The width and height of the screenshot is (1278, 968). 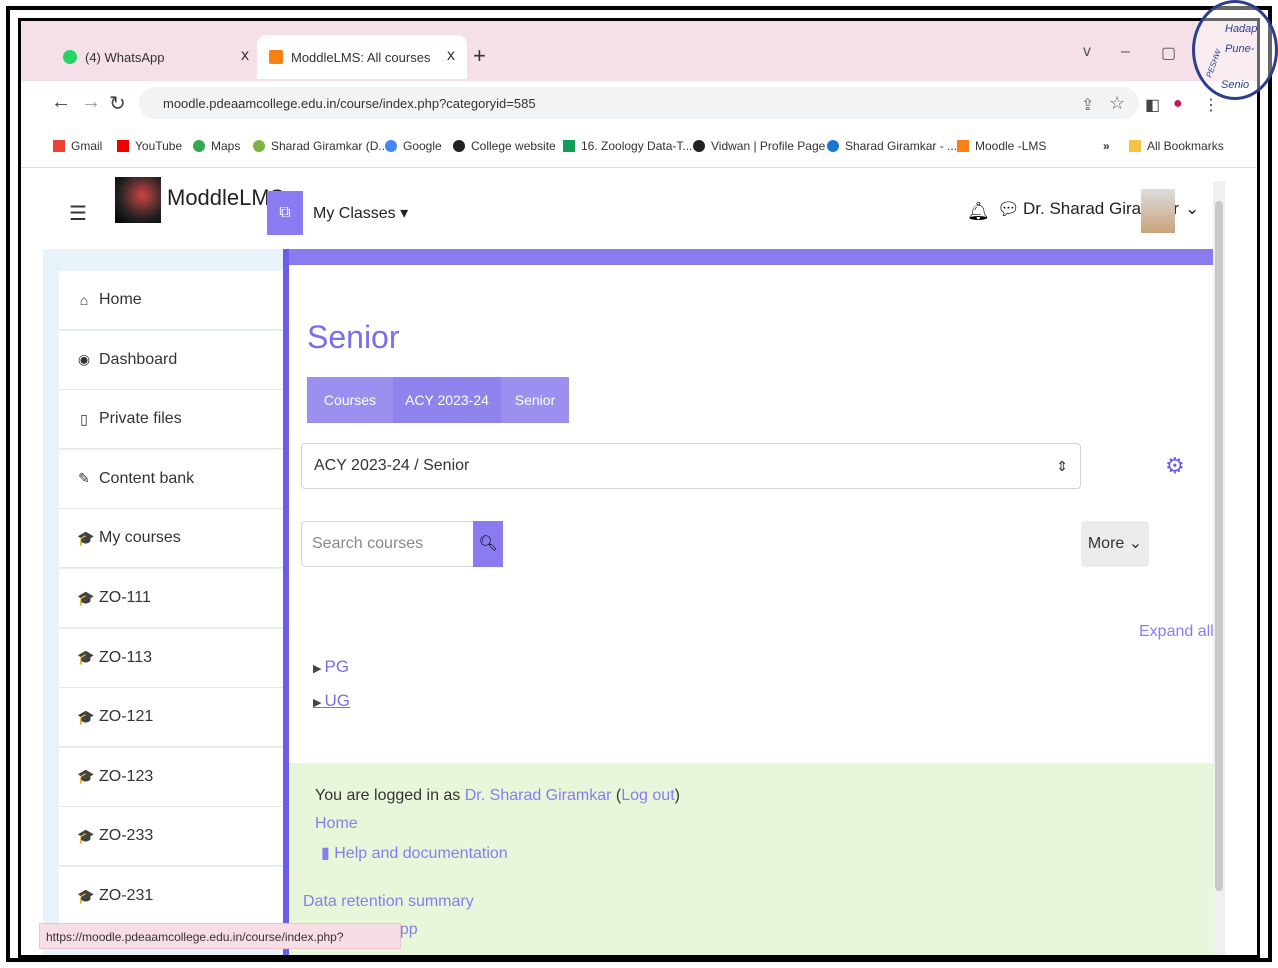 What do you see at coordinates (336, 824) in the screenshot?
I see `home-link: Home` at bounding box center [336, 824].